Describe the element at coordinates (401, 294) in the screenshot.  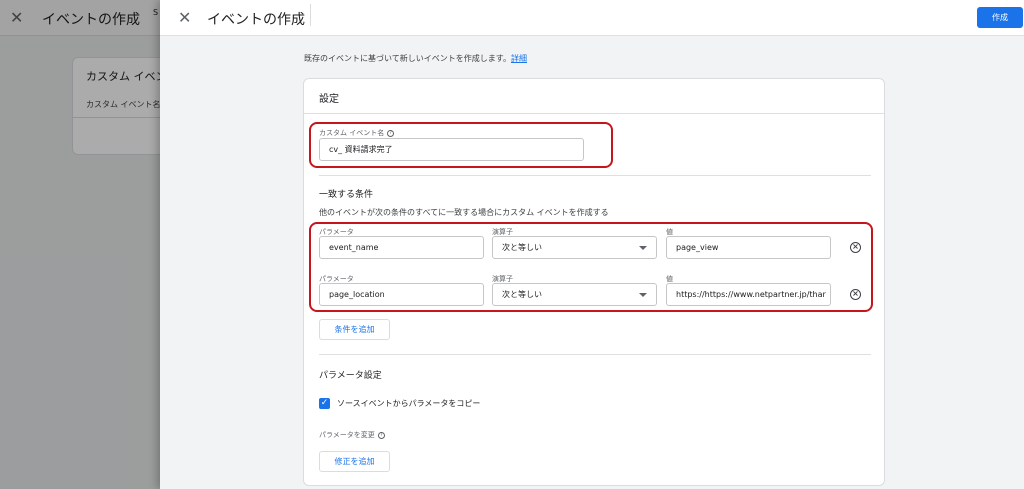
I see `condition-parameter-field: page_location` at that location.